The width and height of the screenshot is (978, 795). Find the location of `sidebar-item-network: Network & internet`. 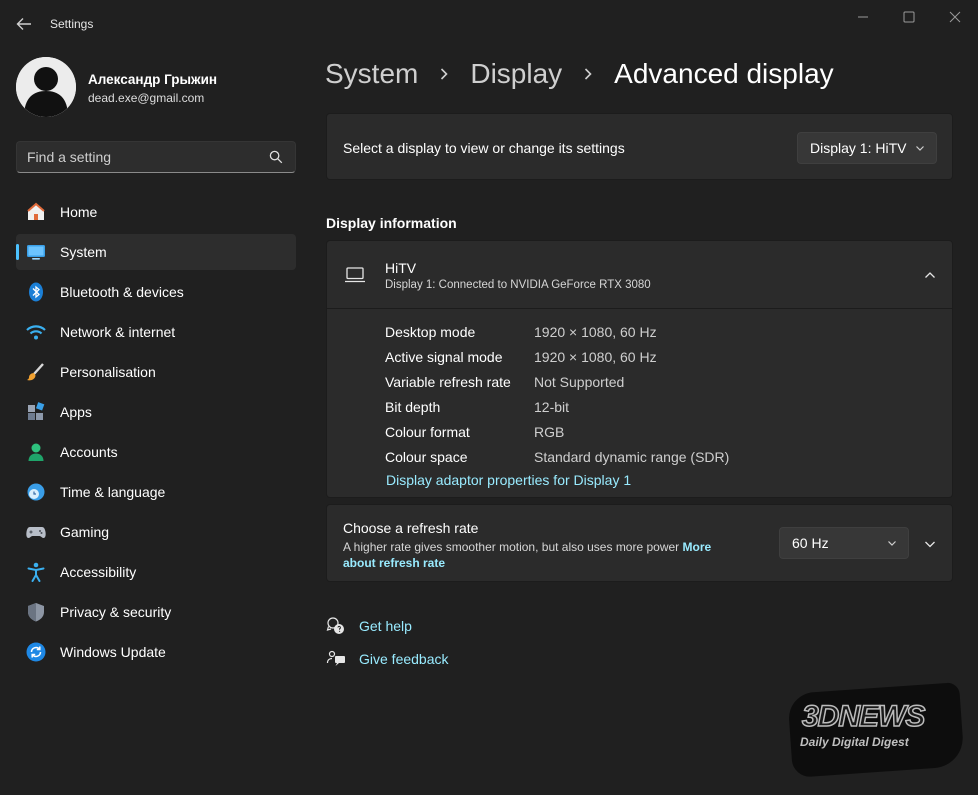

sidebar-item-network: Network & internet is located at coordinates (156, 332).